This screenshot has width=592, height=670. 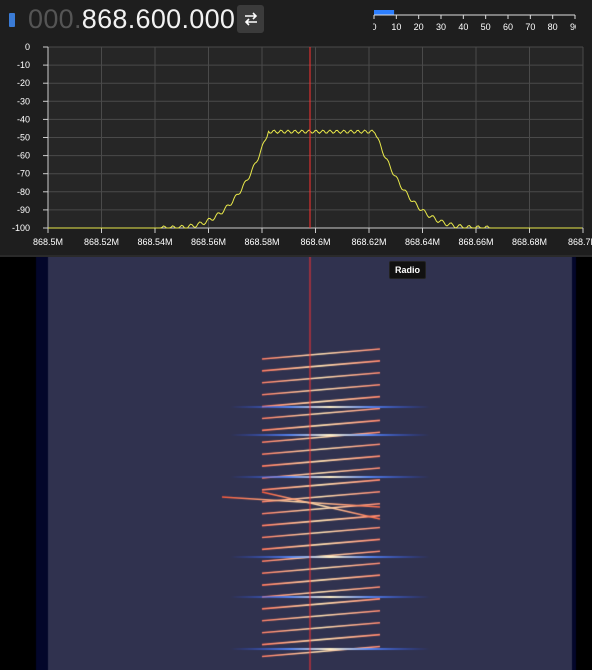 I want to click on frequency-display: 000.868.600.000, so click(x=131, y=19).